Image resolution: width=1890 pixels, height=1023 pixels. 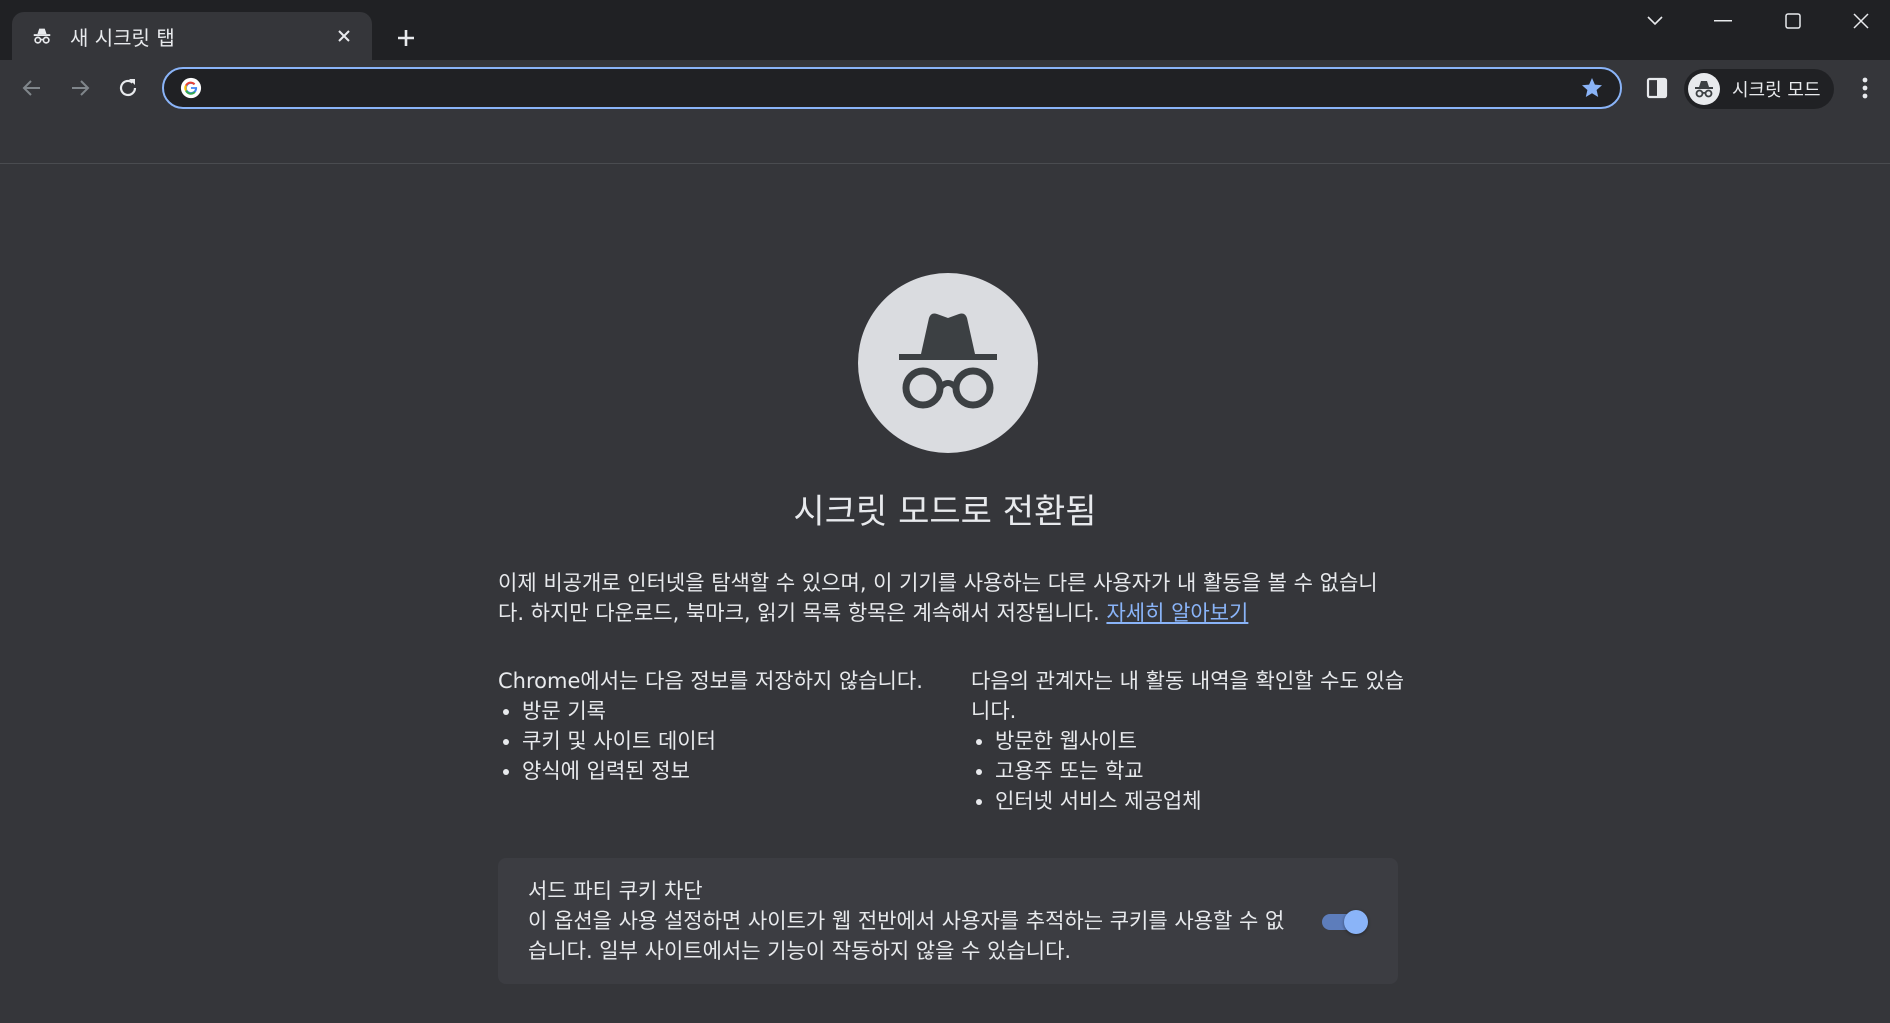 I want to click on learn-more-link: 자세히 알아보기, so click(x=1177, y=613).